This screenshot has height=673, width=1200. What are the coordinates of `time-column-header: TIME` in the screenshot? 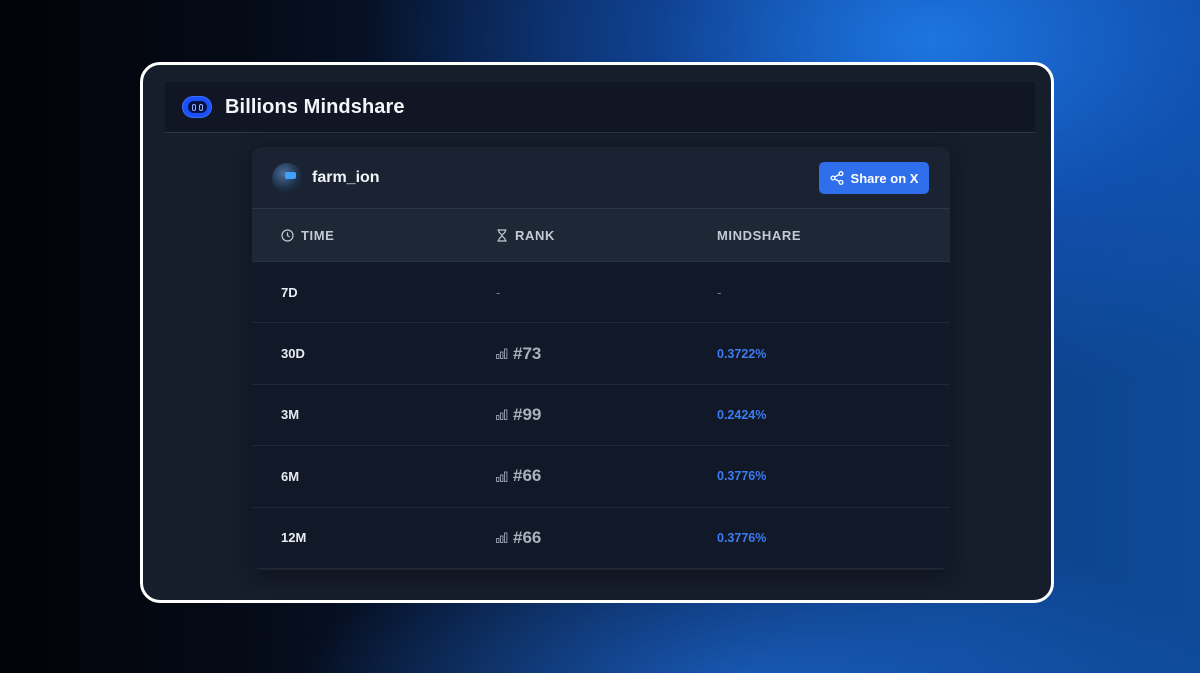 It's located at (307, 235).